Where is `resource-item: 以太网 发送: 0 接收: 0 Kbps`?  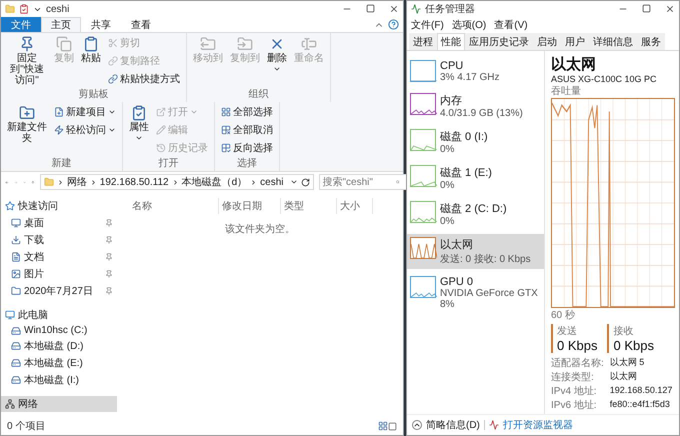
resource-item: 以太网 发送: 0 接收: 0 Kbps is located at coordinates (475, 251).